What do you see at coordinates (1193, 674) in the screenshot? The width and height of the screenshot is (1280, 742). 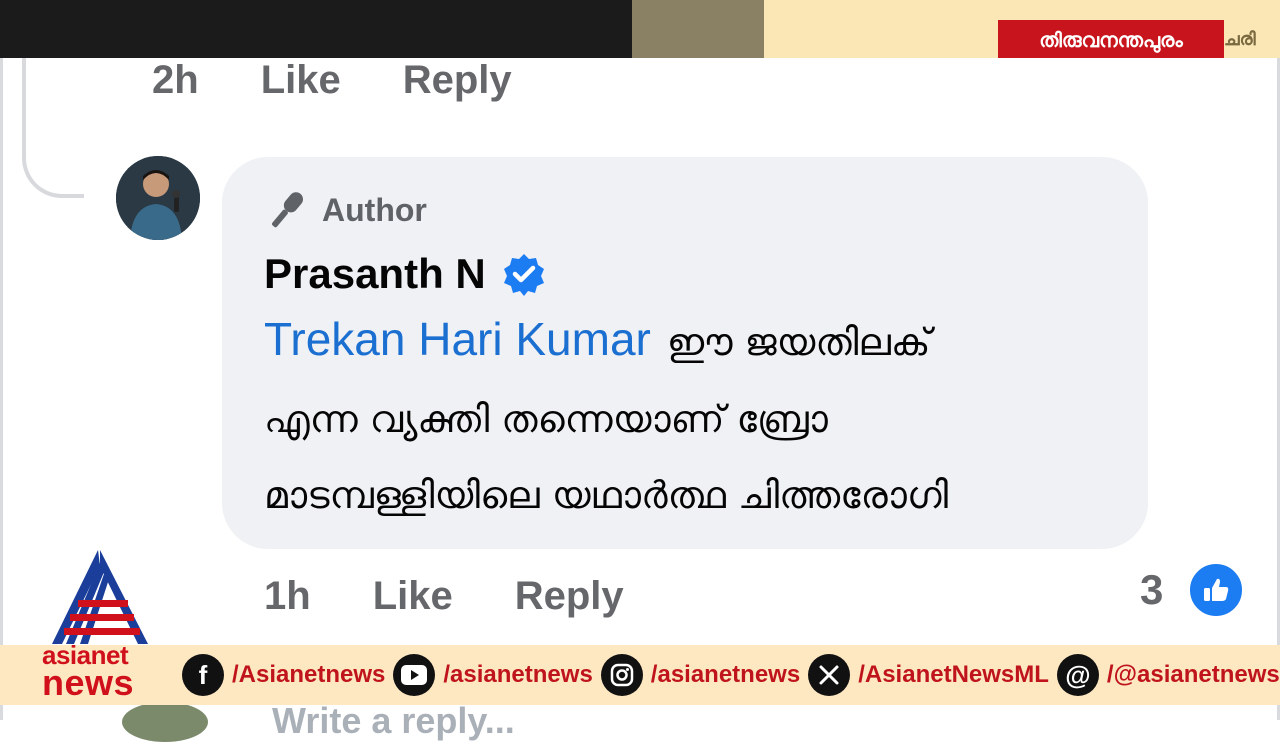 I see `social-handle: /@asianetnews` at bounding box center [1193, 674].